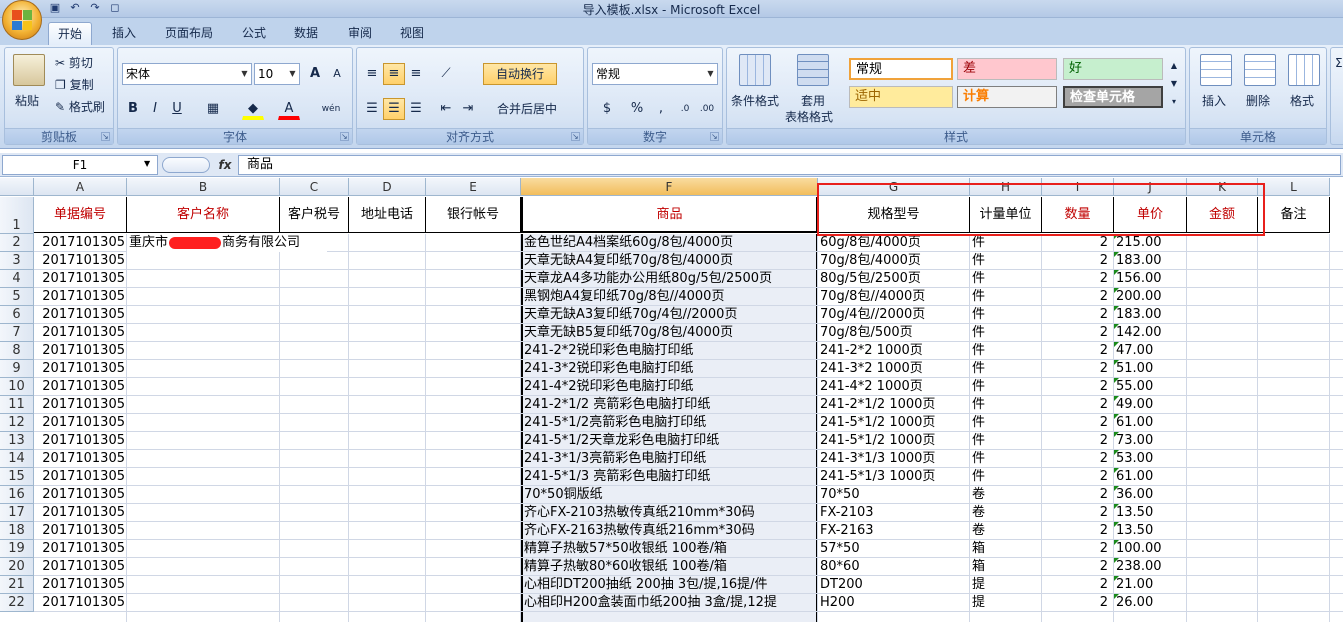 The height and width of the screenshot is (622, 1343). Describe the element at coordinates (669, 261) in the screenshot. I see `cell-product: 天章无缺A4复印纸70g/8包/4000页` at that location.